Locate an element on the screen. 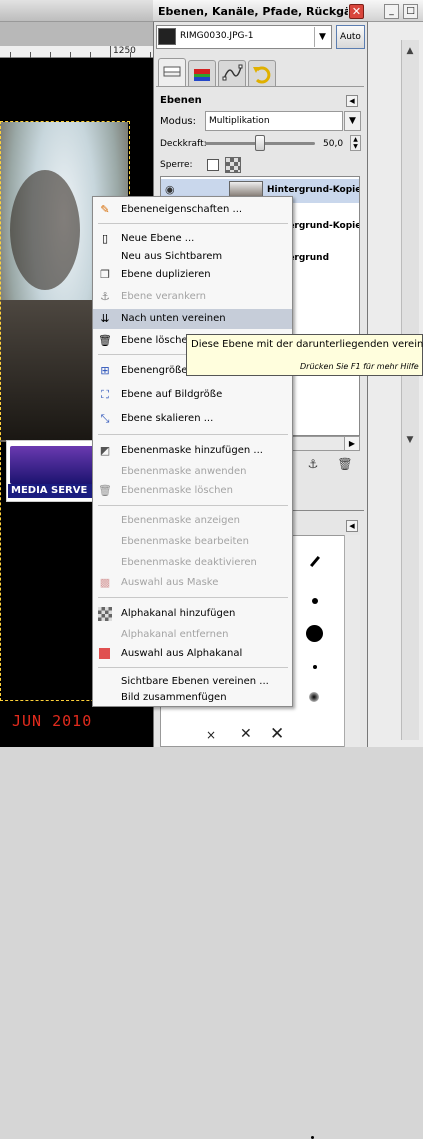 This screenshot has height=1139, width=423. menu-item-disable-layer-mask: Ebenenmaske deaktivieren is located at coordinates (192, 563).